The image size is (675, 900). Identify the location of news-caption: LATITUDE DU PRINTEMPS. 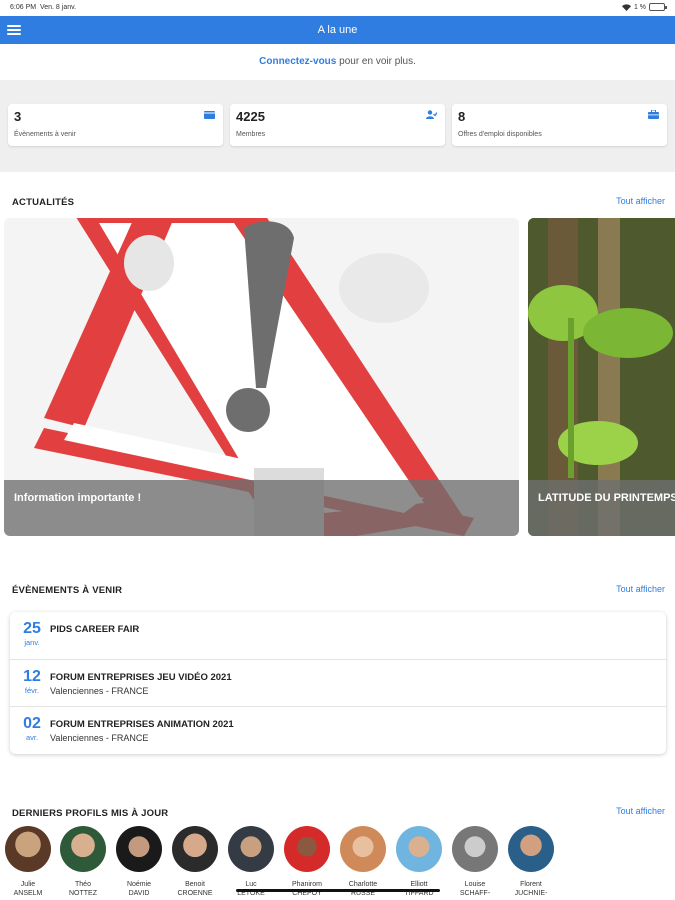
(601, 508).